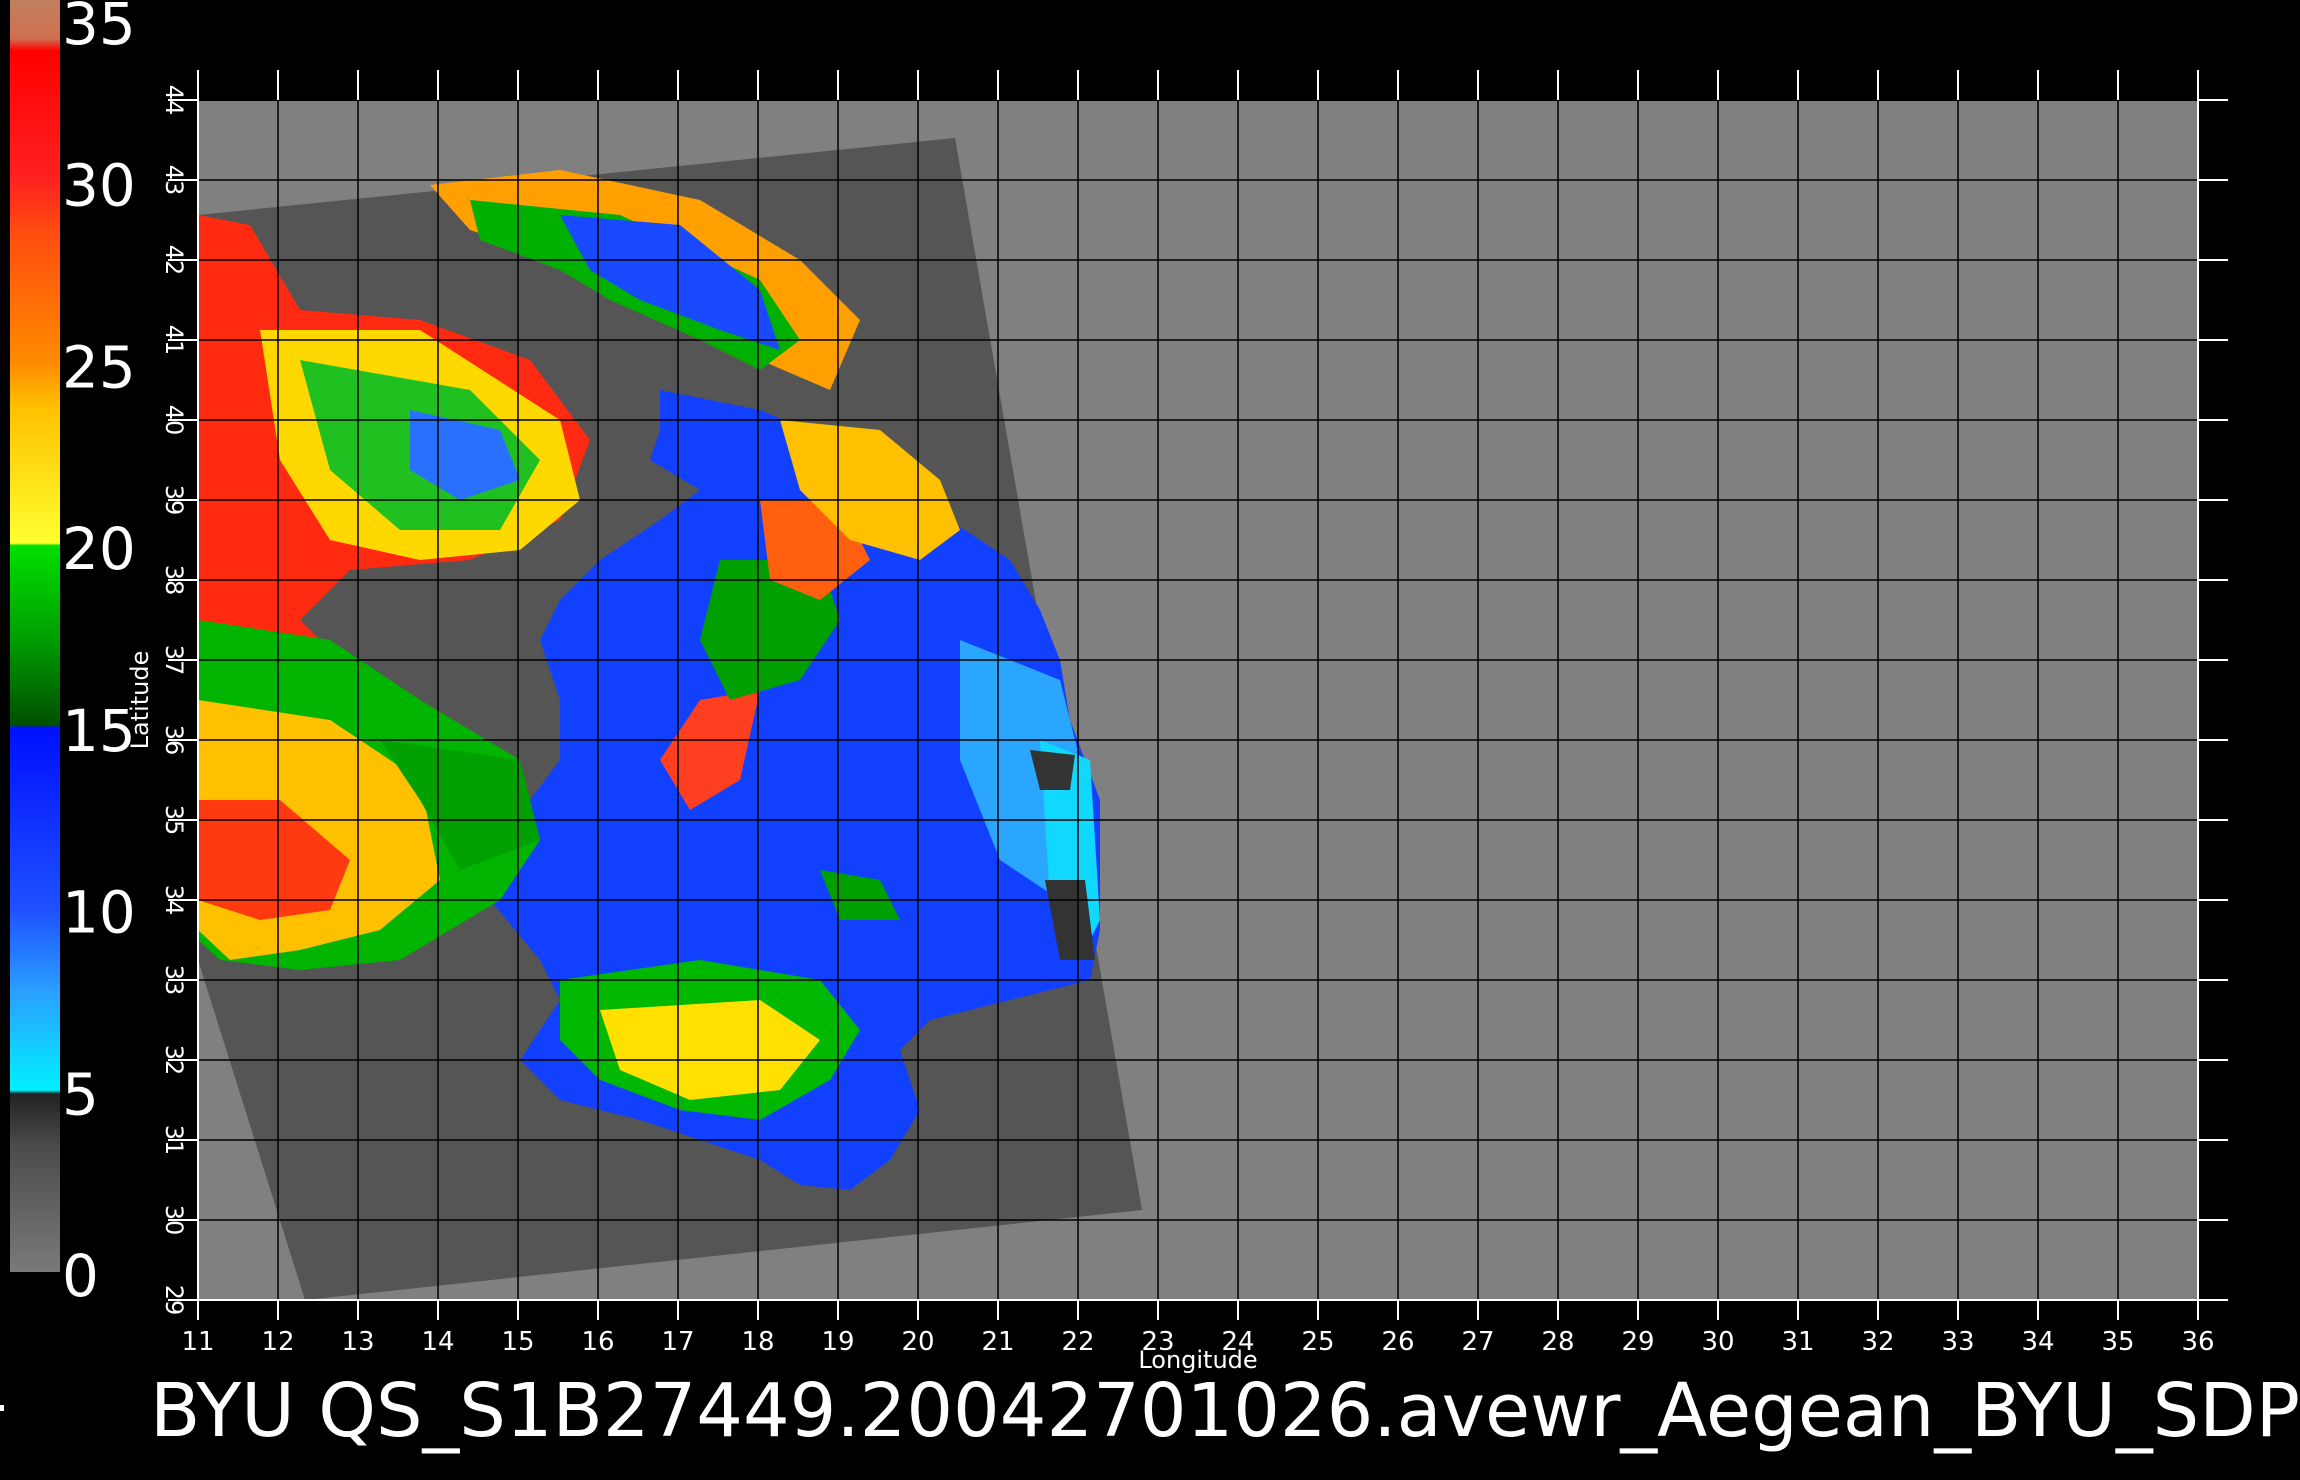 The width and height of the screenshot is (2300, 1480). Describe the element at coordinates (174, 420) in the screenshot. I see `lat-tick-label: 40` at that location.